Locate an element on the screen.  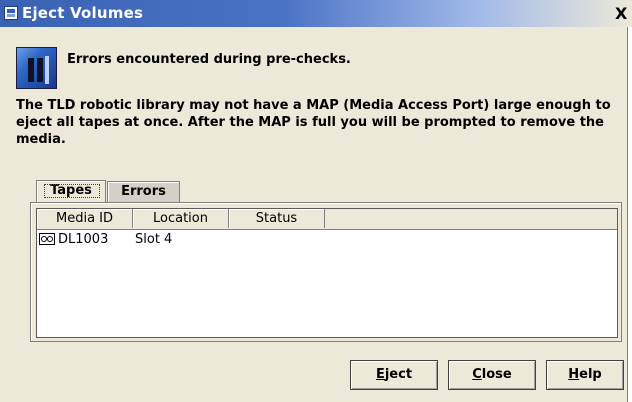
eject-label-rest: ject is located at coordinates (398, 374).